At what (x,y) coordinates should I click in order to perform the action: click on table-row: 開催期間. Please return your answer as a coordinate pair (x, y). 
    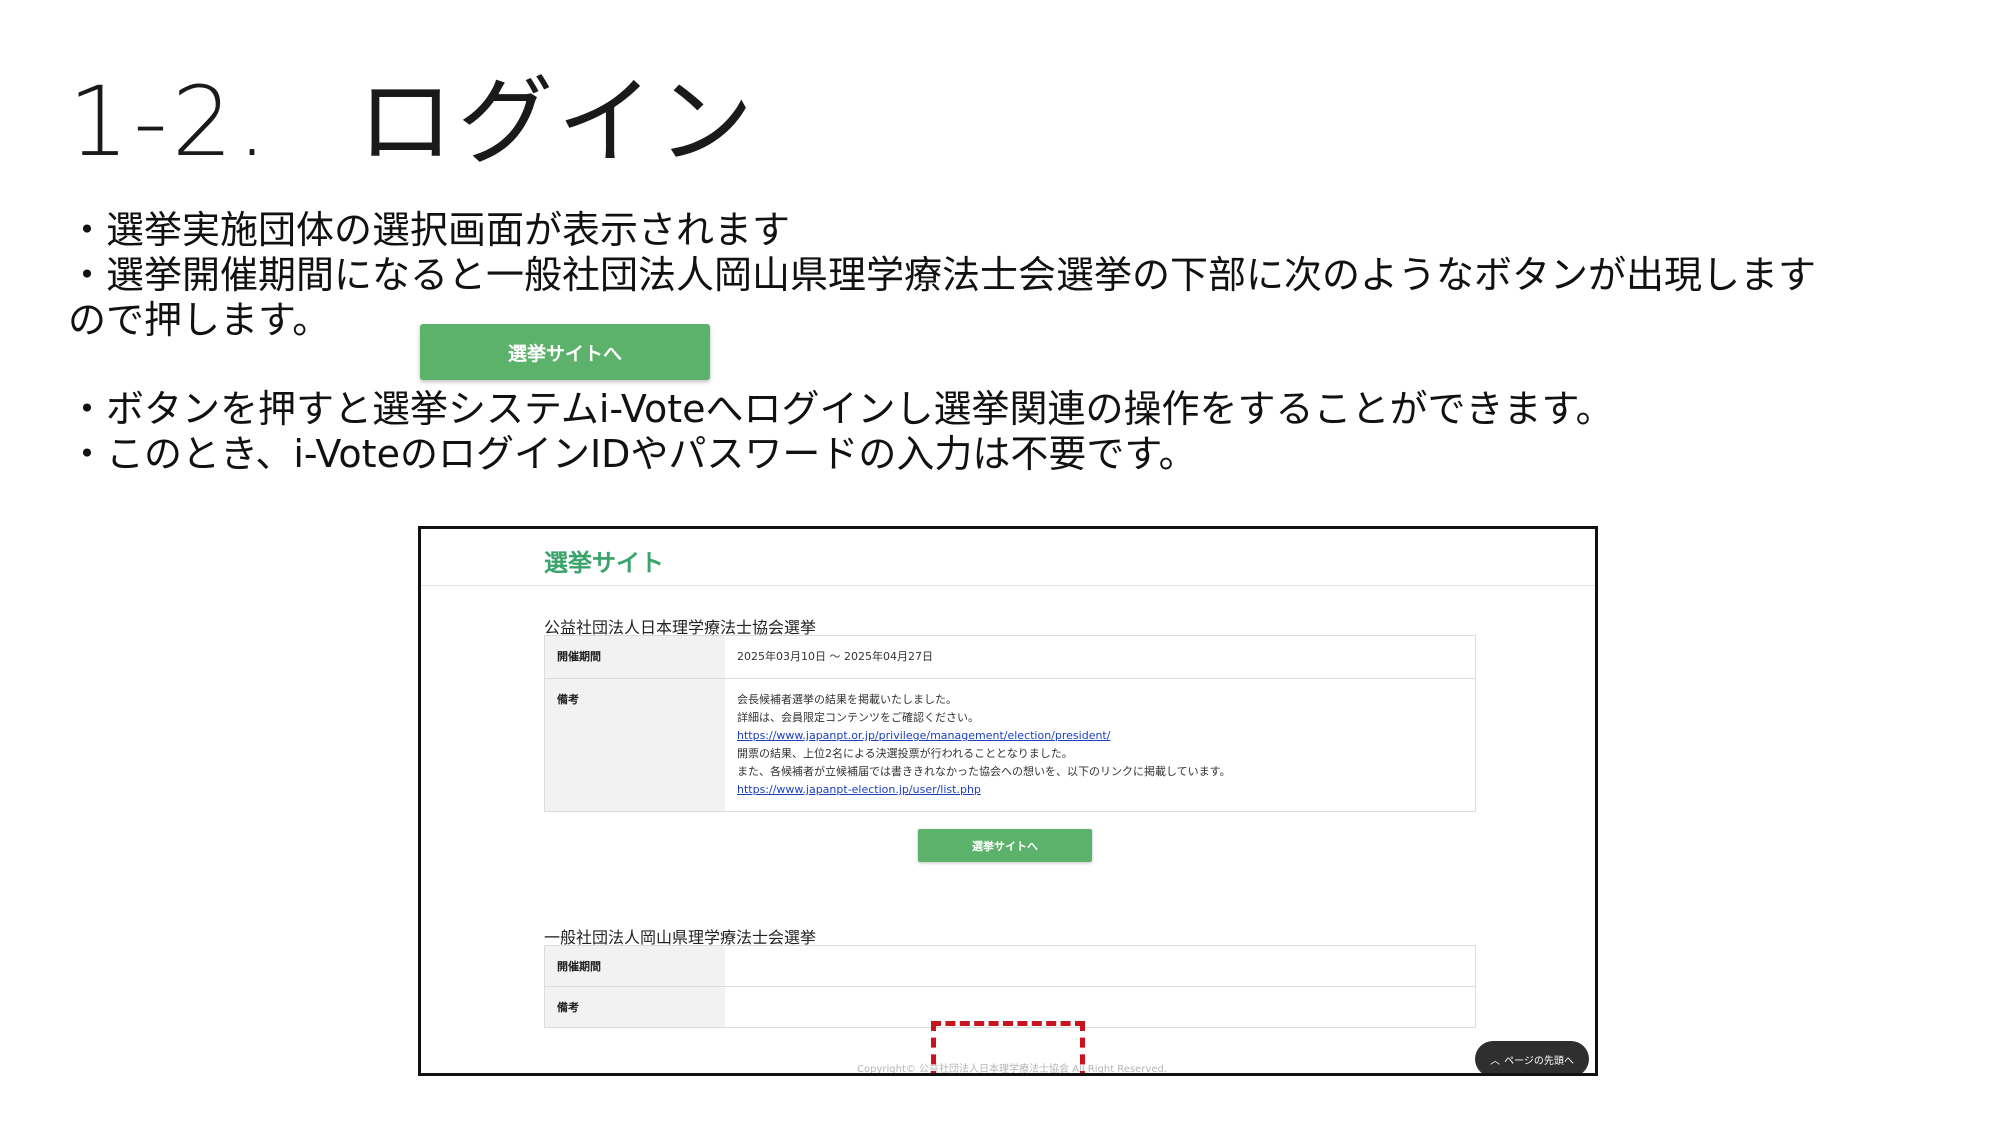
    Looking at the image, I should click on (1010, 966).